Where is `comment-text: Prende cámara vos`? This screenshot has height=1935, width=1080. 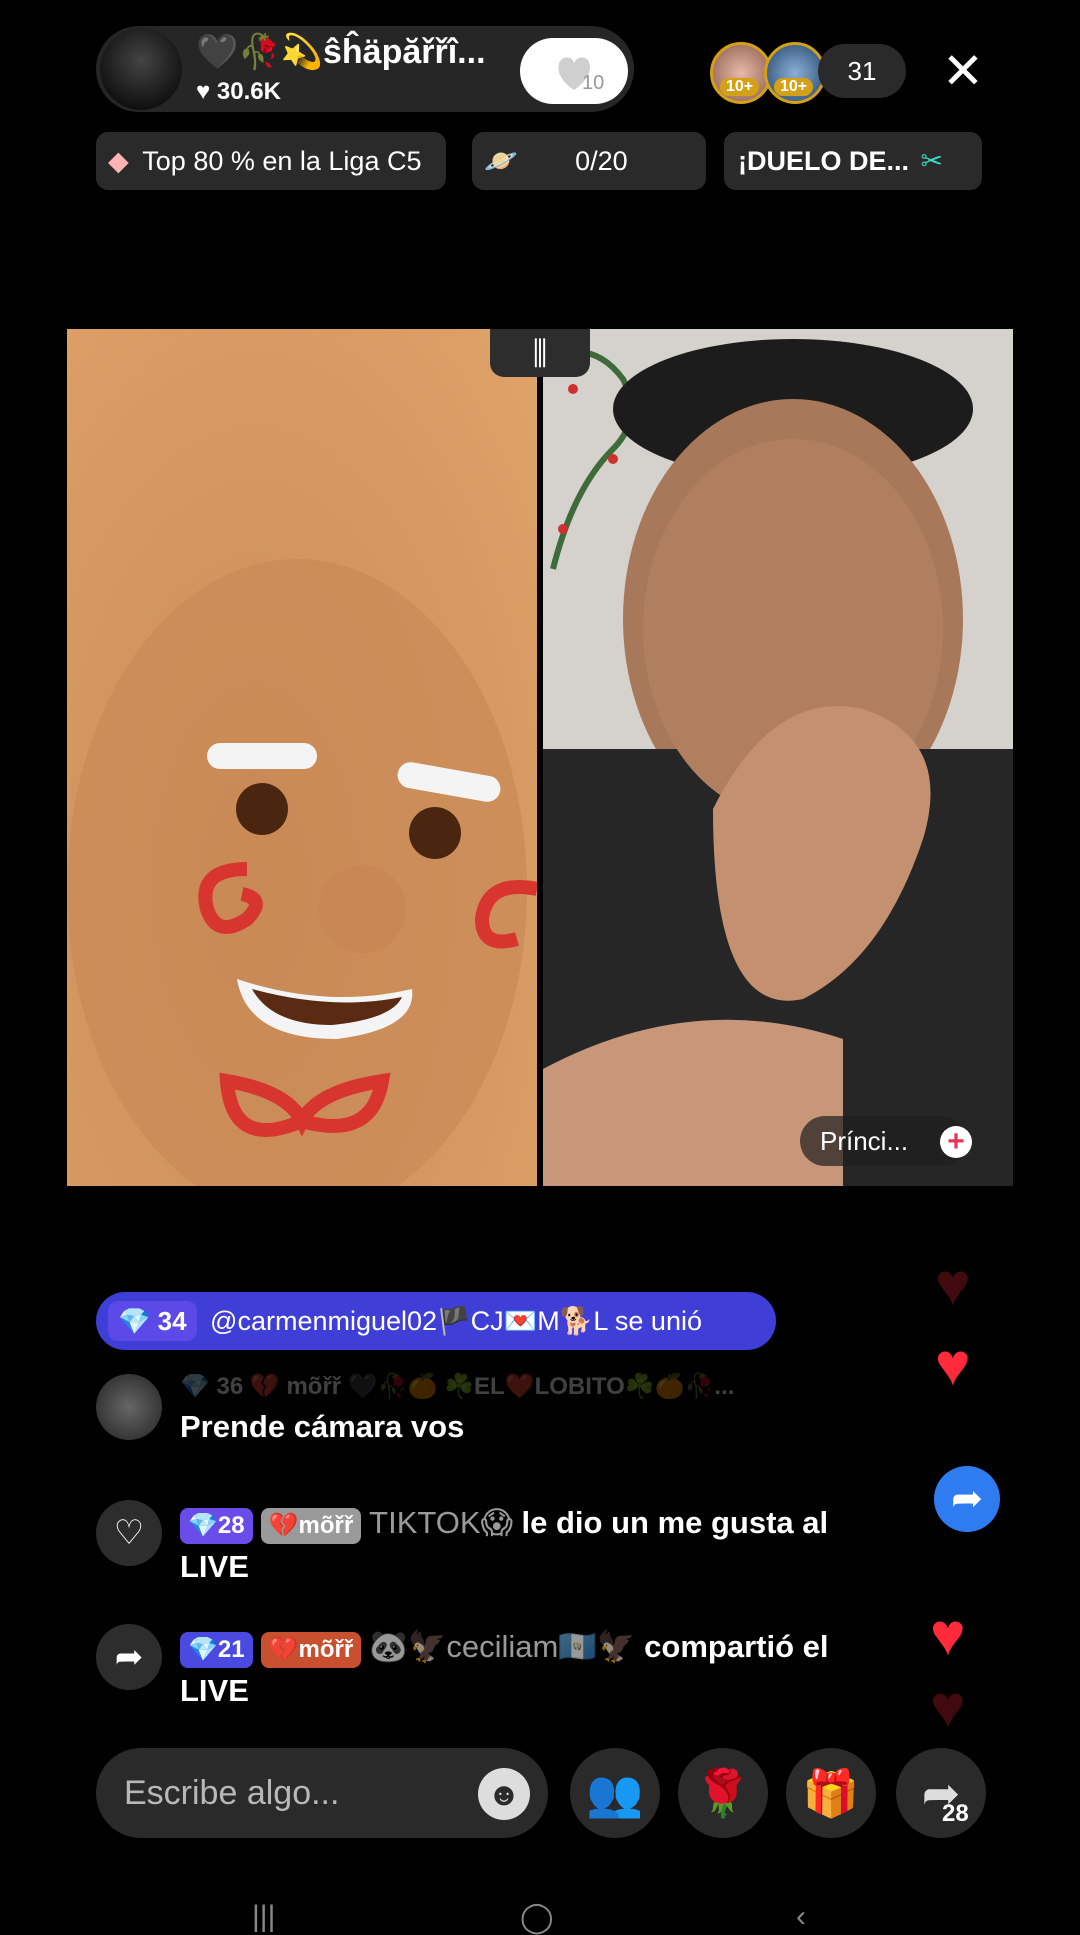 comment-text: Prende cámara vos is located at coordinates (322, 1426).